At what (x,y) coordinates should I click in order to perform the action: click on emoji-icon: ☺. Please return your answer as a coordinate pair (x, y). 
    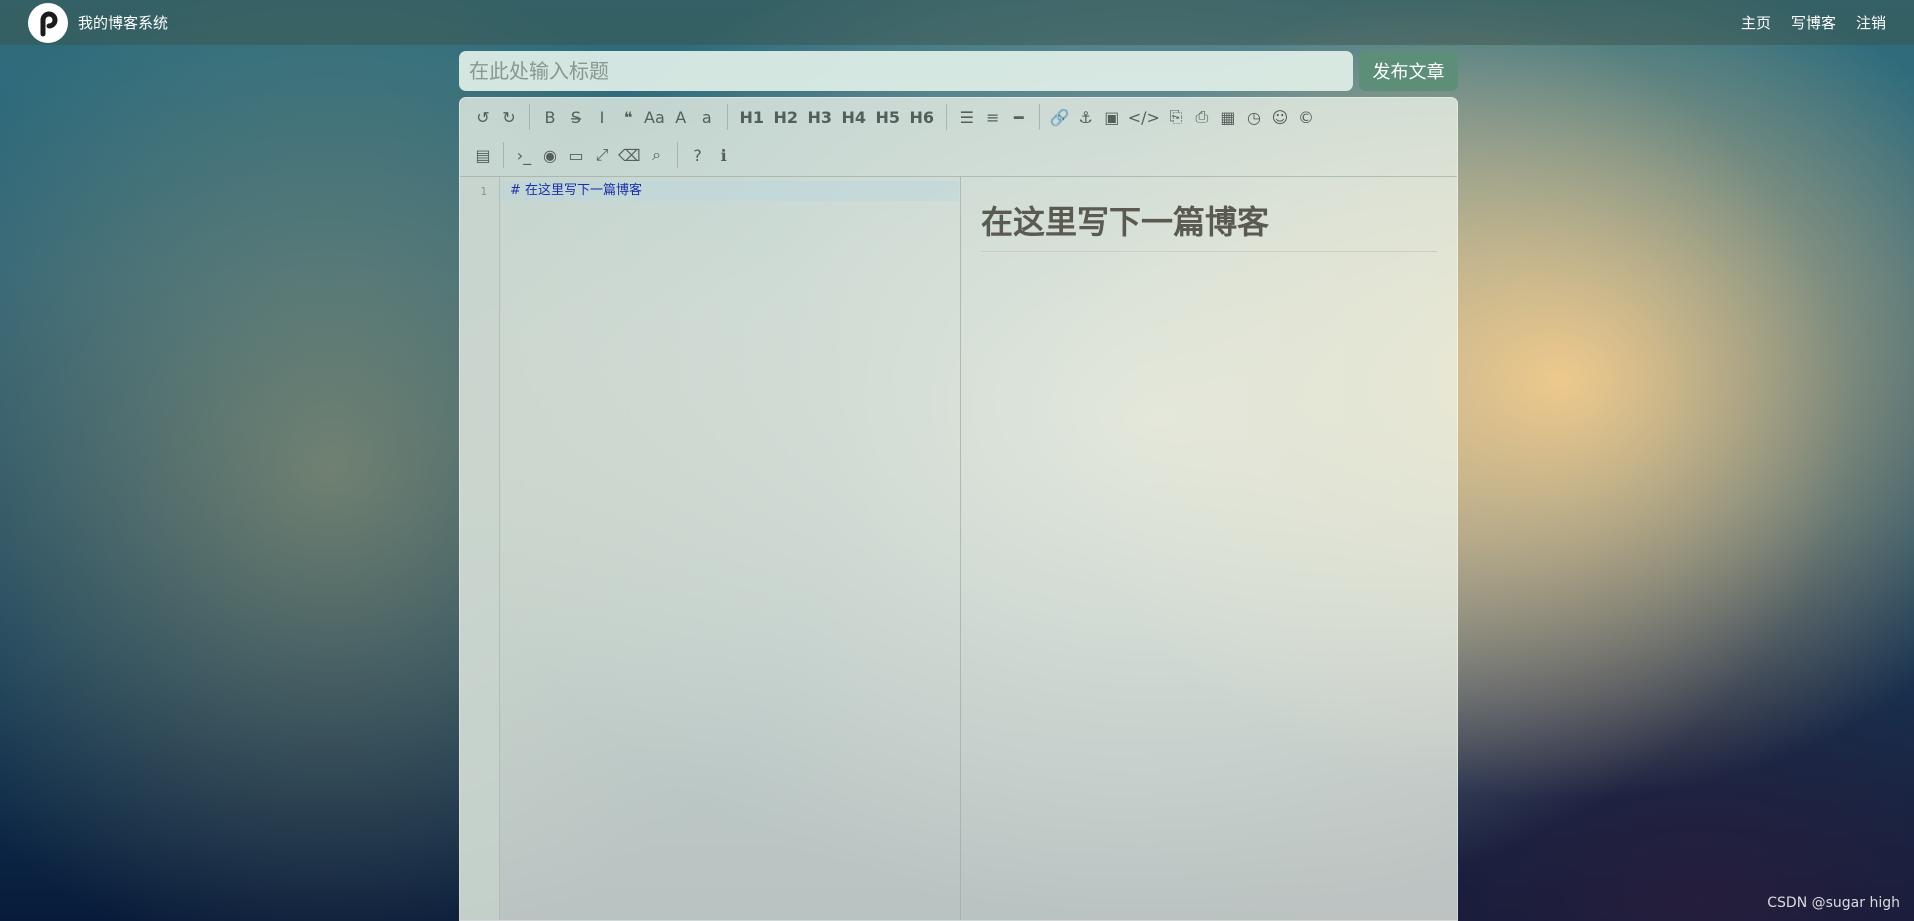
    Looking at the image, I should click on (1280, 117).